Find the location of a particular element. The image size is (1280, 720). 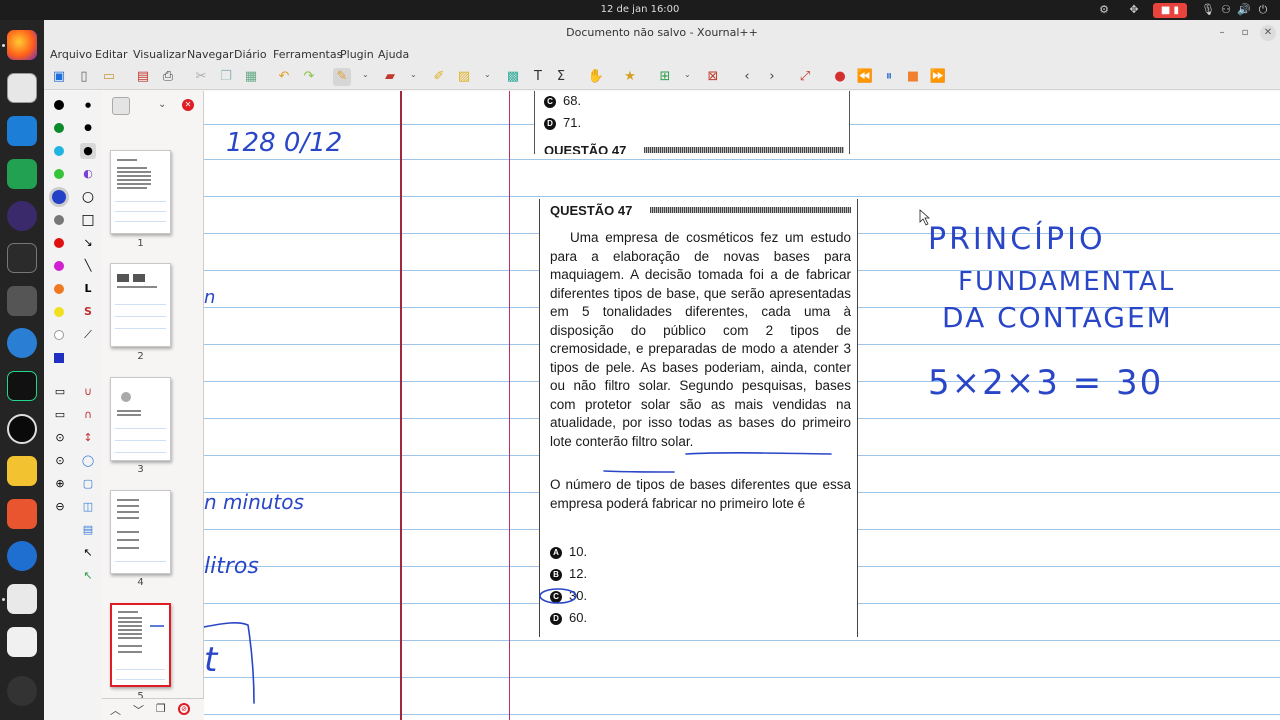

spline-icon: S is located at coordinates (88, 312).